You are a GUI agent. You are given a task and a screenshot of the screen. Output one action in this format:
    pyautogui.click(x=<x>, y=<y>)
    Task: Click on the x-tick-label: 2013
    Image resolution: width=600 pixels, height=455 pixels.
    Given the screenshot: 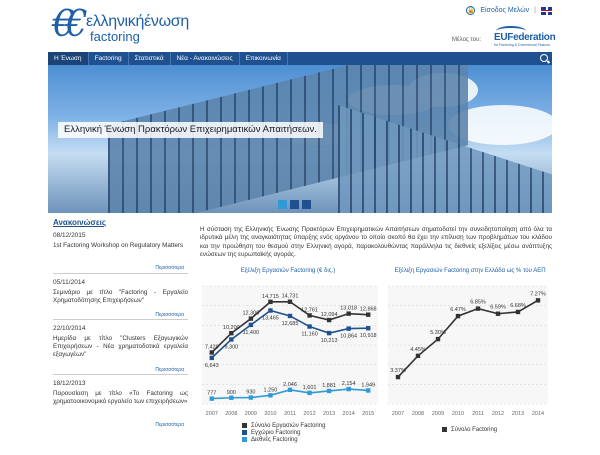 What is the action you would take?
    pyautogui.click(x=518, y=414)
    